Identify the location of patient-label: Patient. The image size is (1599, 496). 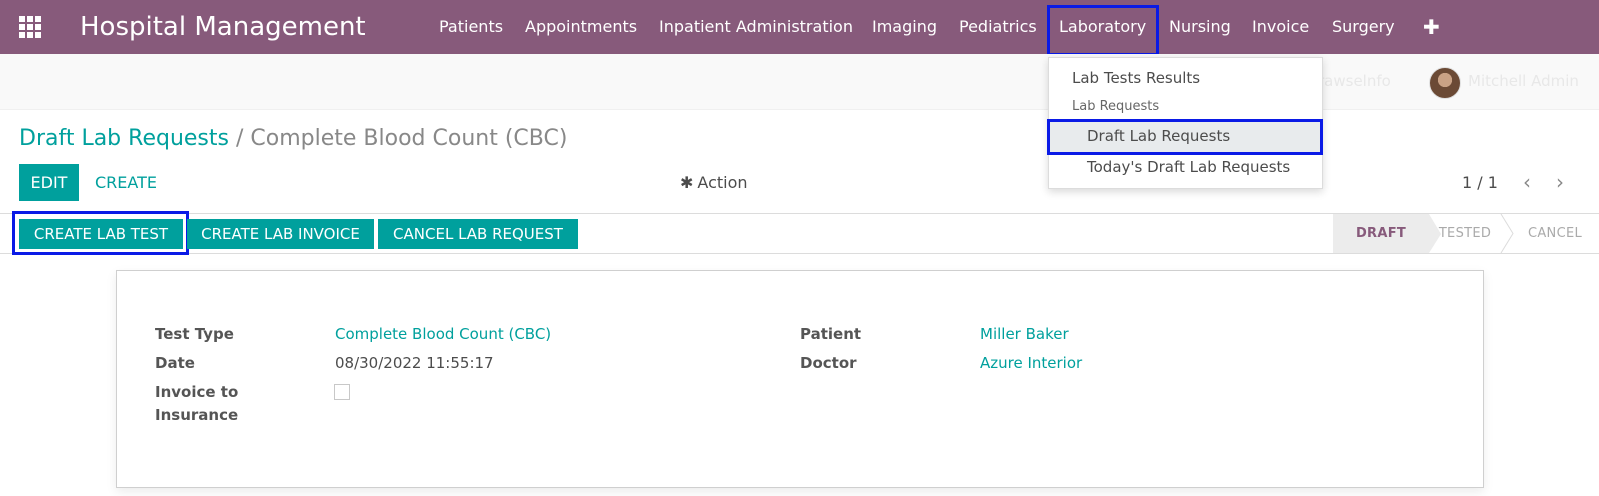
(831, 334).